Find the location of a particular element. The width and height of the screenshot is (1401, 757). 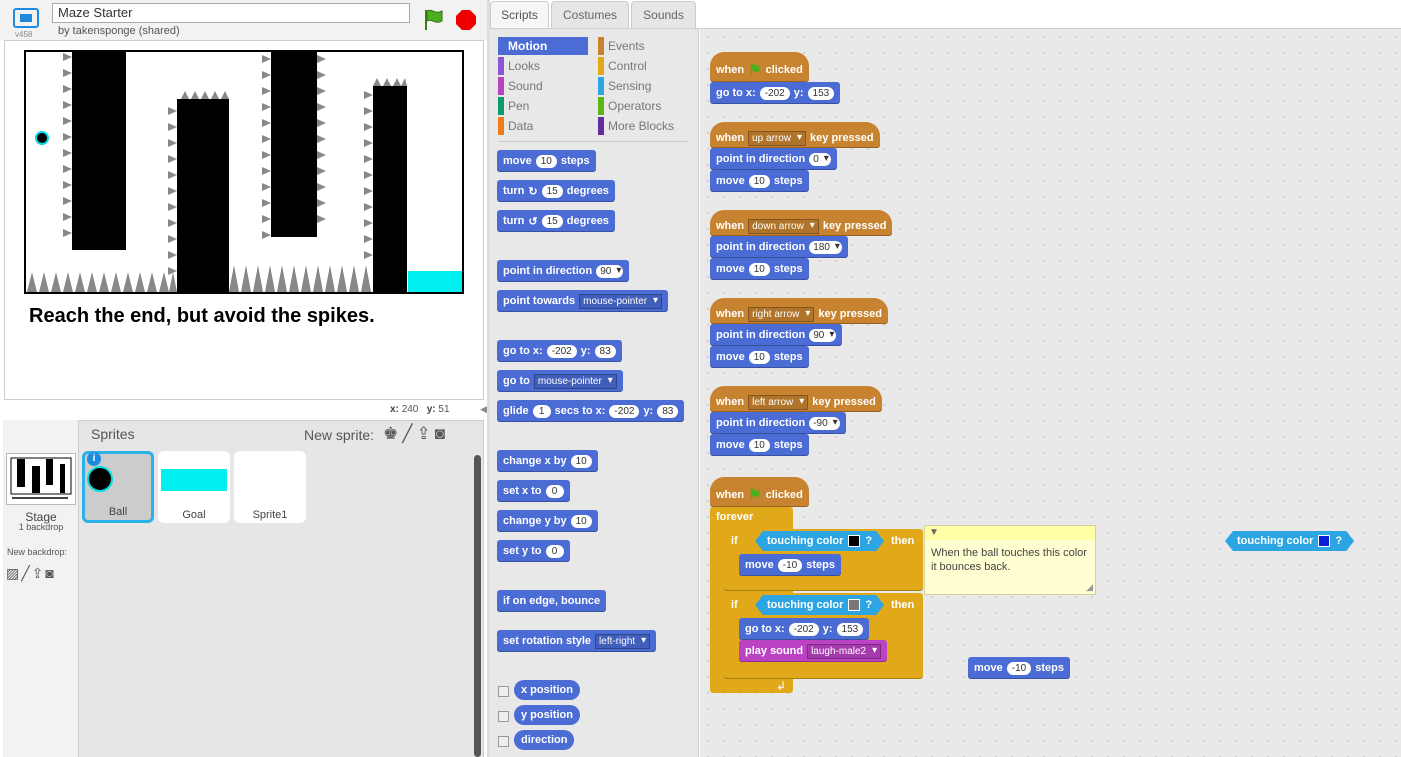

palette-goto-block: go to mouse-pointer is located at coordinates (560, 381).